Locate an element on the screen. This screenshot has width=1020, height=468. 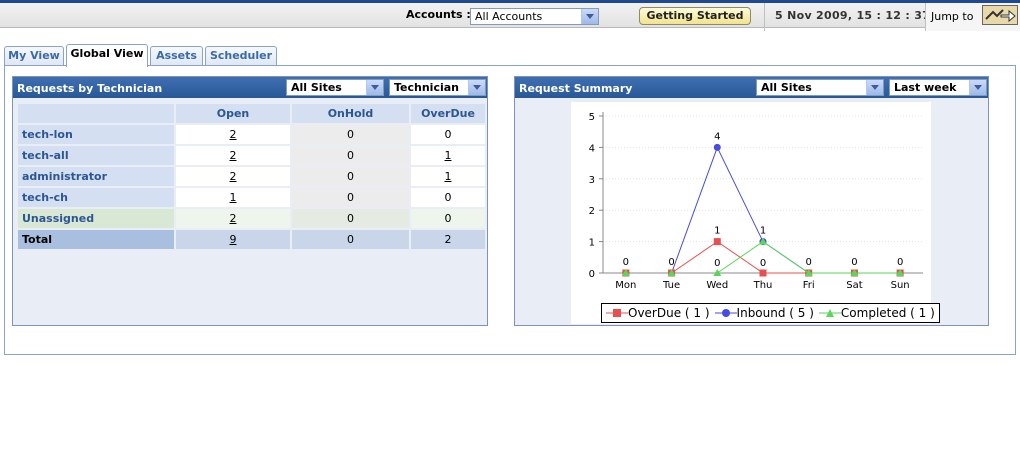
x-tick-label: Tue is located at coordinates (671, 285).